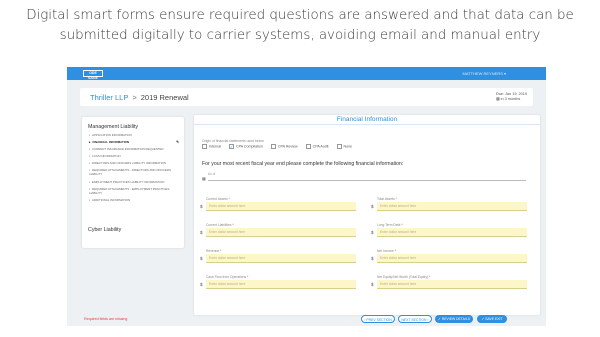 The width and height of the screenshot is (600, 337). Describe the element at coordinates (415, 319) in the screenshot. I see `next-section-button: NEXT SECTION ›` at that location.